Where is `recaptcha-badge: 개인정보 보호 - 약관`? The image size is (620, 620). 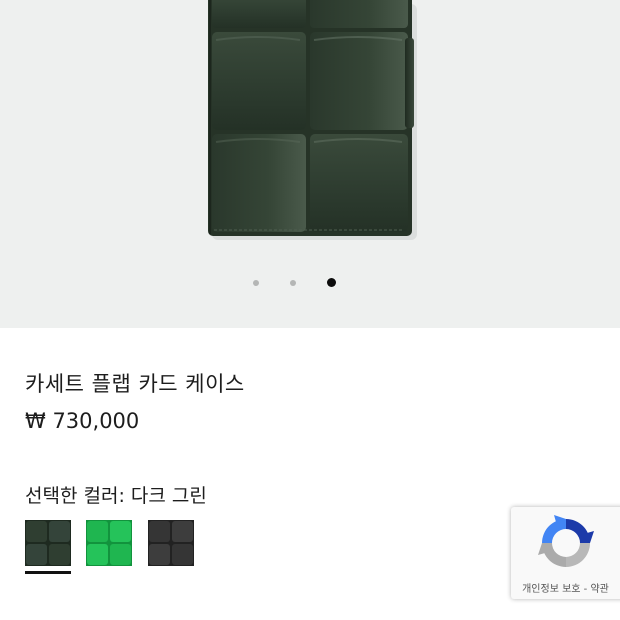
recaptcha-badge: 개인정보 보호 - 약관 is located at coordinates (565, 553).